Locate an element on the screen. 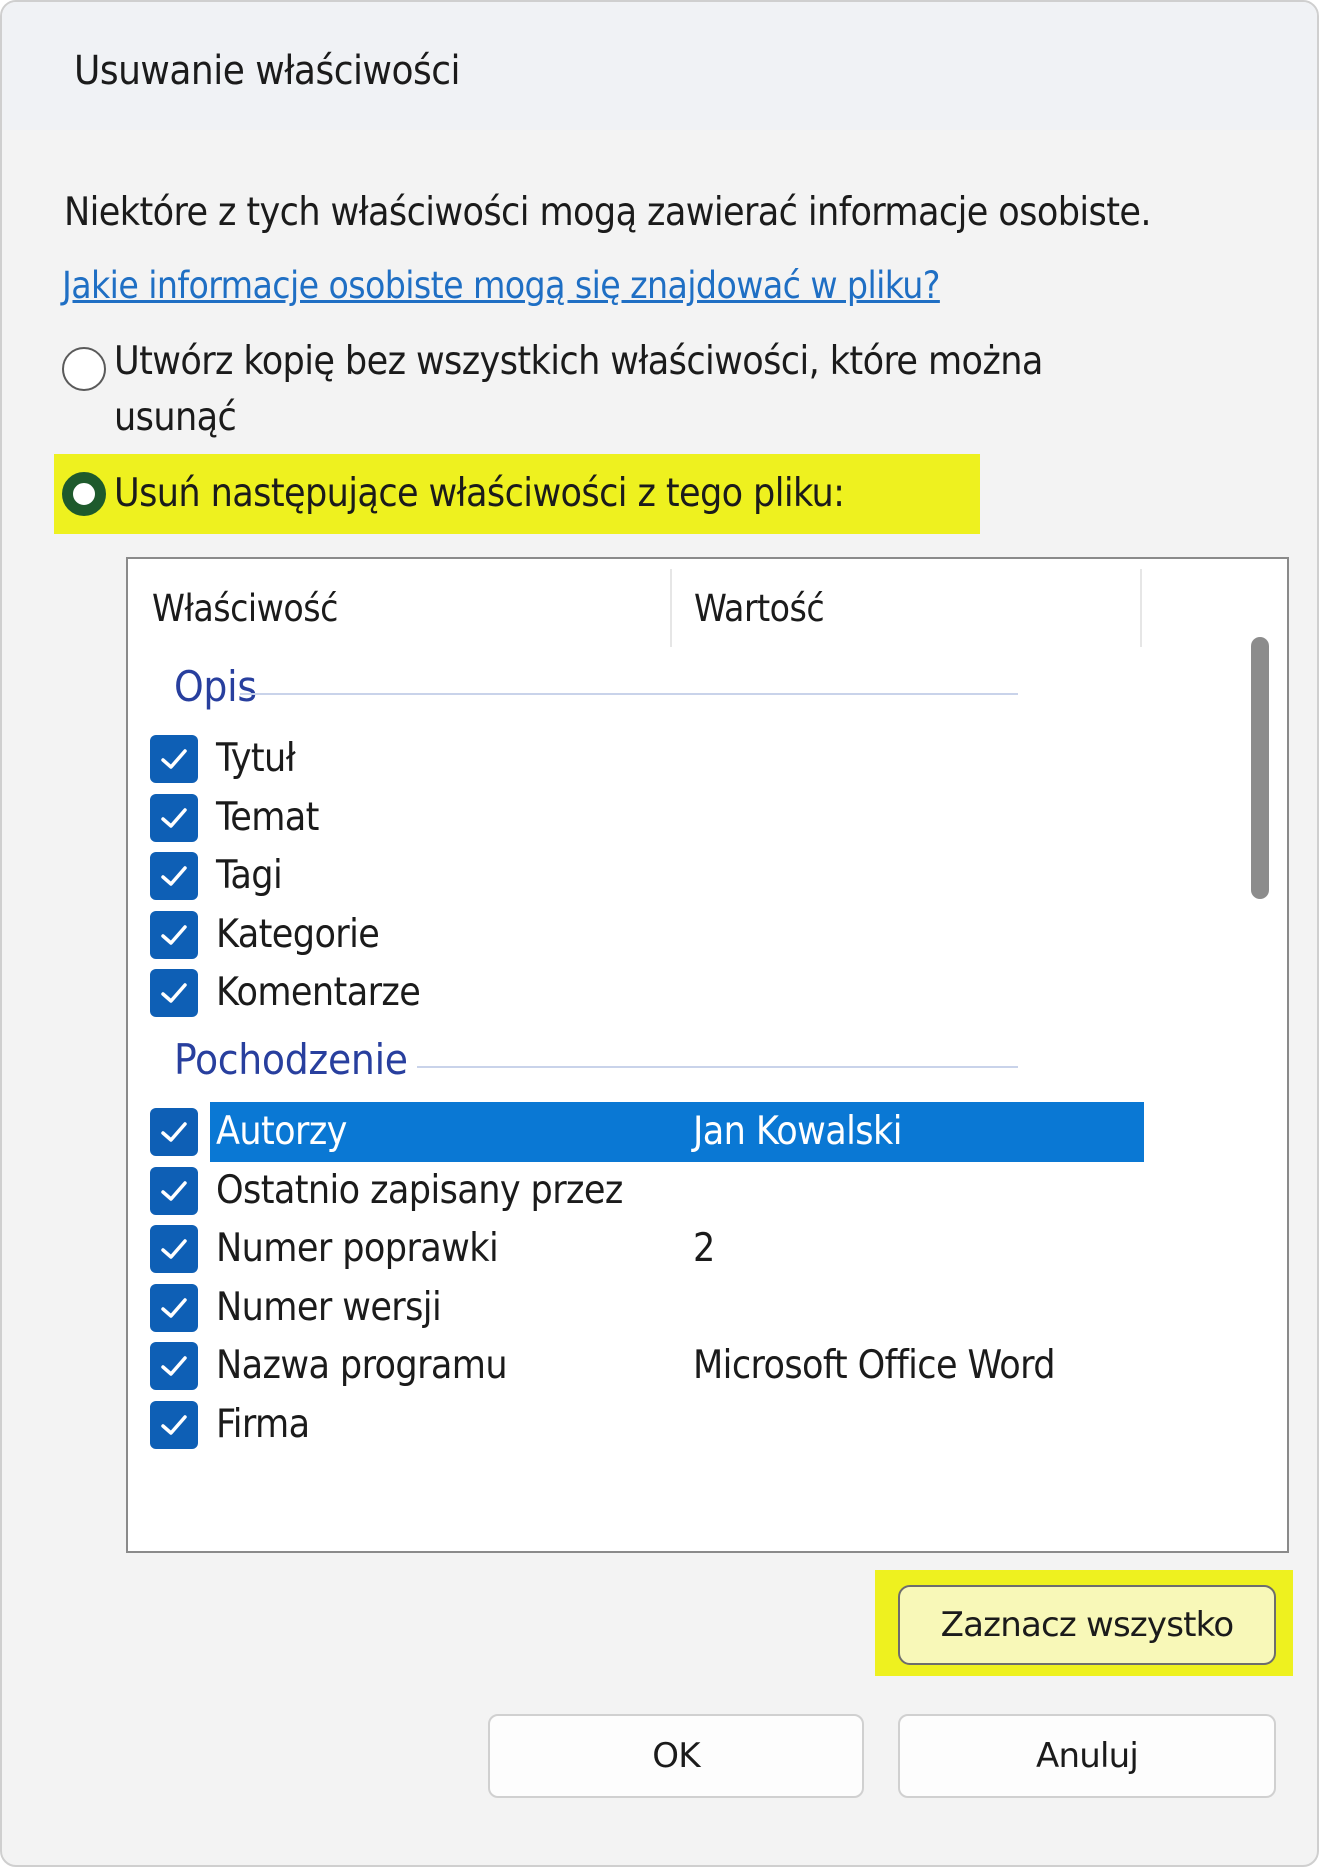 The width and height of the screenshot is (1319, 1867). selection-highlight is located at coordinates (677, 1132).